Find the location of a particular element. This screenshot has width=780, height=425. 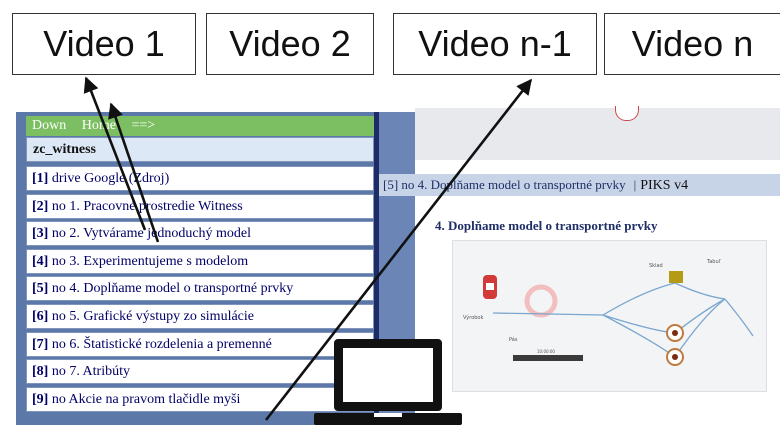

arrow-to-video-1-alt is located at coordinates (134, 172).